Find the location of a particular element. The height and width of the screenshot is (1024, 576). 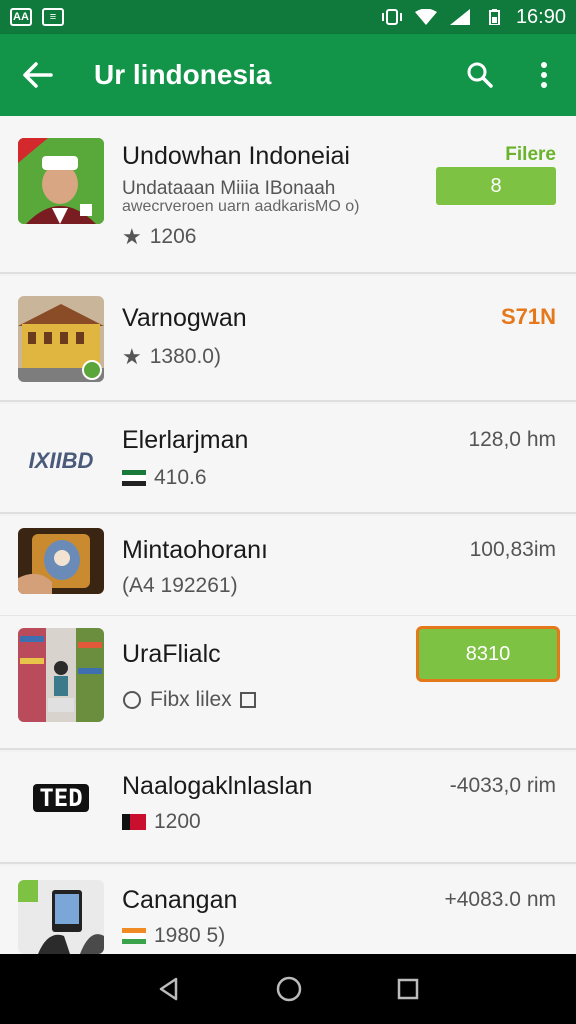

back-arrow-icon is located at coordinates (38, 75).